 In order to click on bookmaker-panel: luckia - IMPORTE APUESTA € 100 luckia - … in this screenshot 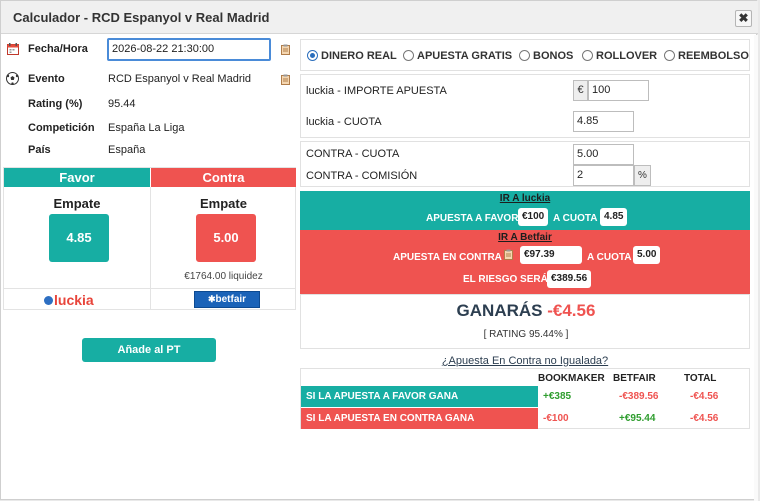, I will do `click(525, 106)`.